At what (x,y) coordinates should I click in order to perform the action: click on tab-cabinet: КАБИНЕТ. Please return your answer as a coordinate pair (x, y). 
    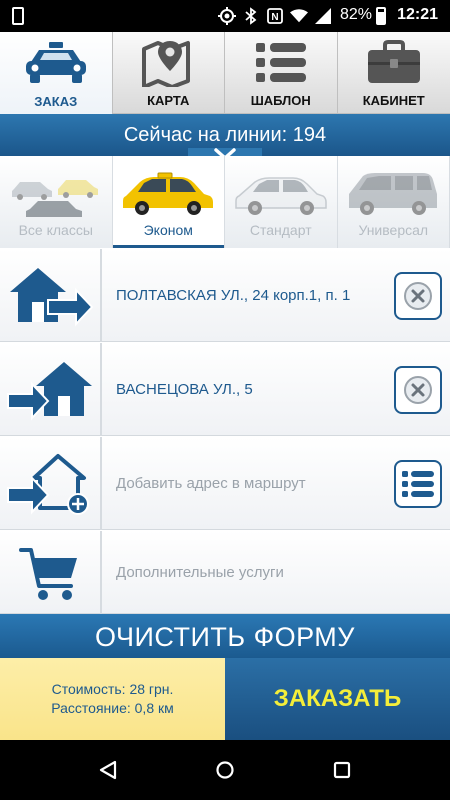
    Looking at the image, I should click on (393, 73).